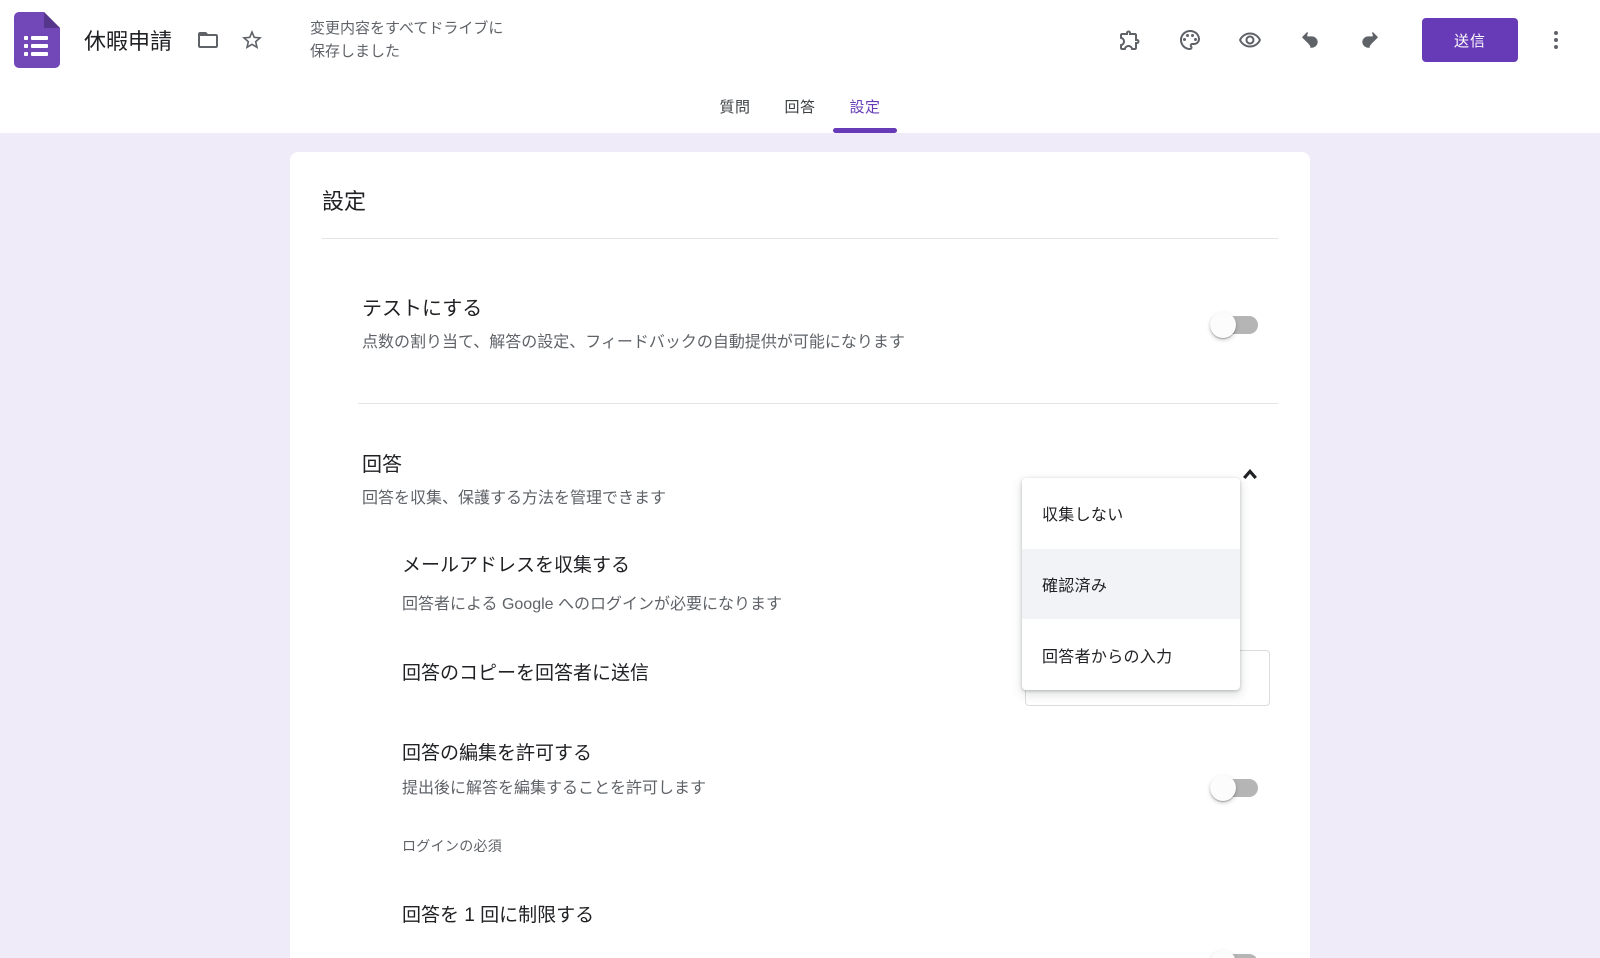 The width and height of the screenshot is (1600, 958). What do you see at coordinates (252, 40) in the screenshot?
I see `star-icon` at bounding box center [252, 40].